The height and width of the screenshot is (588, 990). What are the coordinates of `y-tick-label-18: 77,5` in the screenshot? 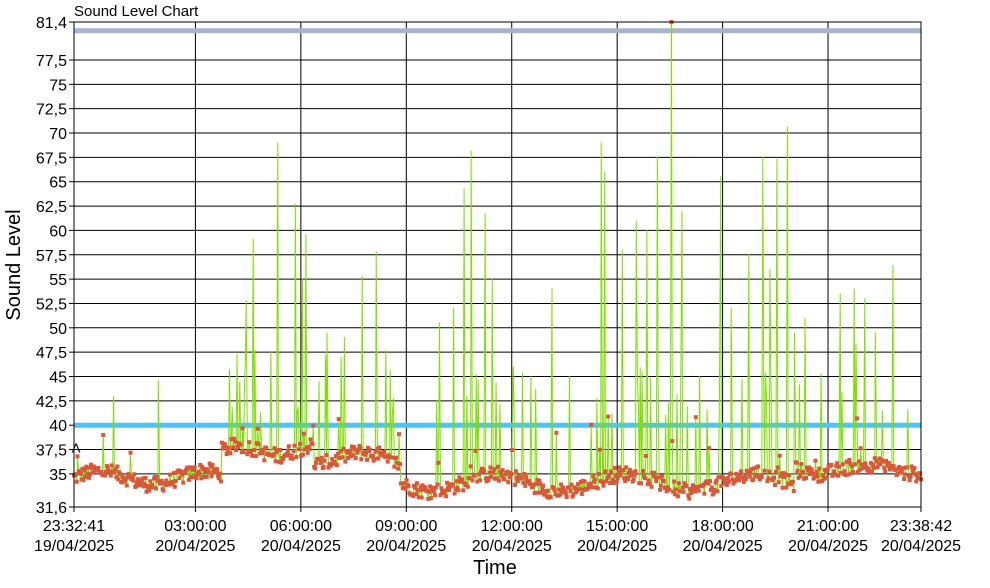 It's located at (51, 61).